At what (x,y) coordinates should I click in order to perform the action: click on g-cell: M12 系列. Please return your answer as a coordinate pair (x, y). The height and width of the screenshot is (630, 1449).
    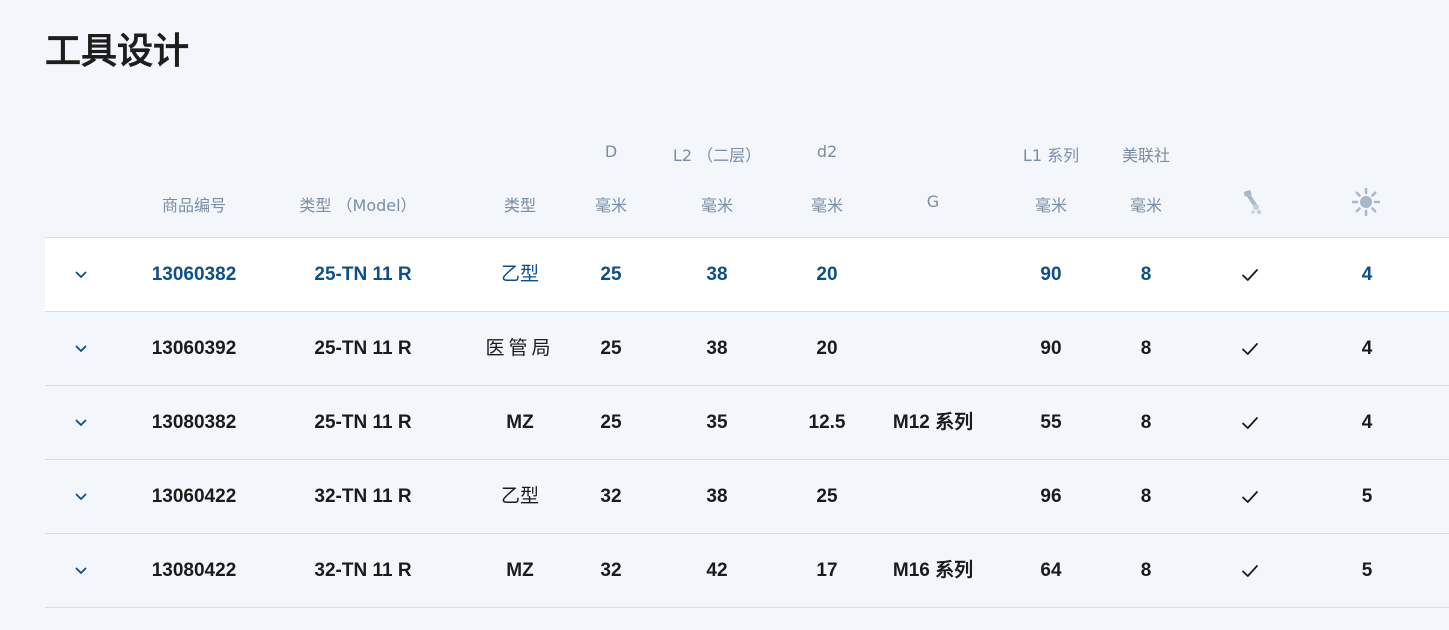
    Looking at the image, I should click on (933, 422).